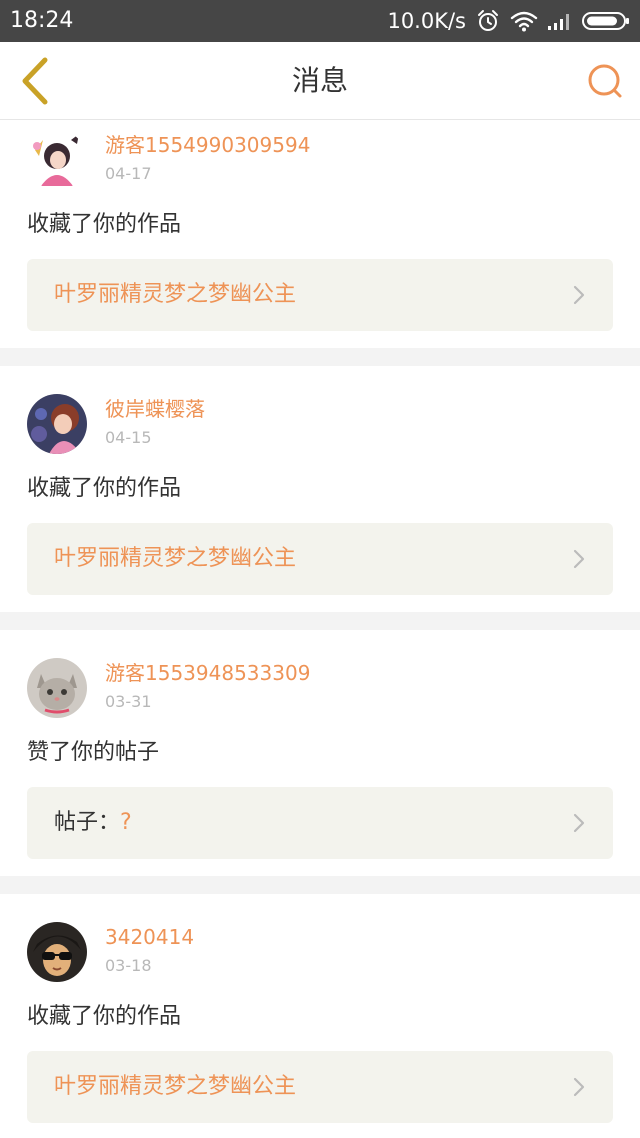  I want to click on notification-date: 04-15, so click(128, 437).